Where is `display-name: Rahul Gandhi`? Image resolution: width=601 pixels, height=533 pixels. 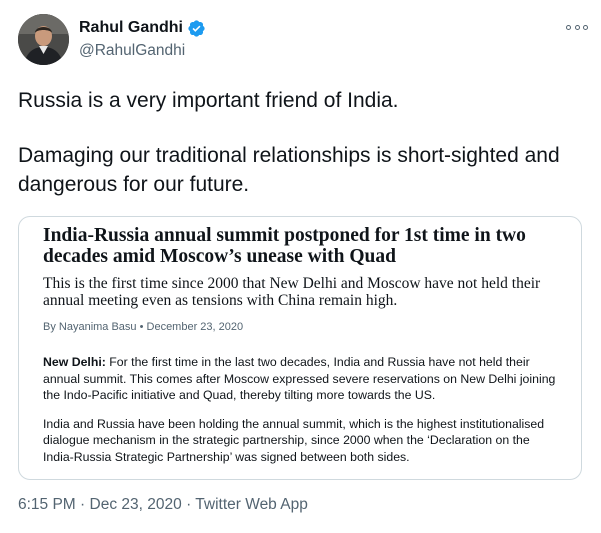 display-name: Rahul Gandhi is located at coordinates (131, 28).